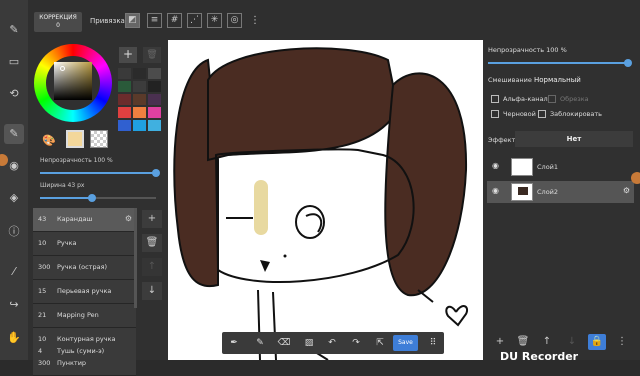 This screenshot has width=640, height=376. What do you see at coordinates (234, 343) in the screenshot?
I see `pen-icon: ✒` at bounding box center [234, 343].